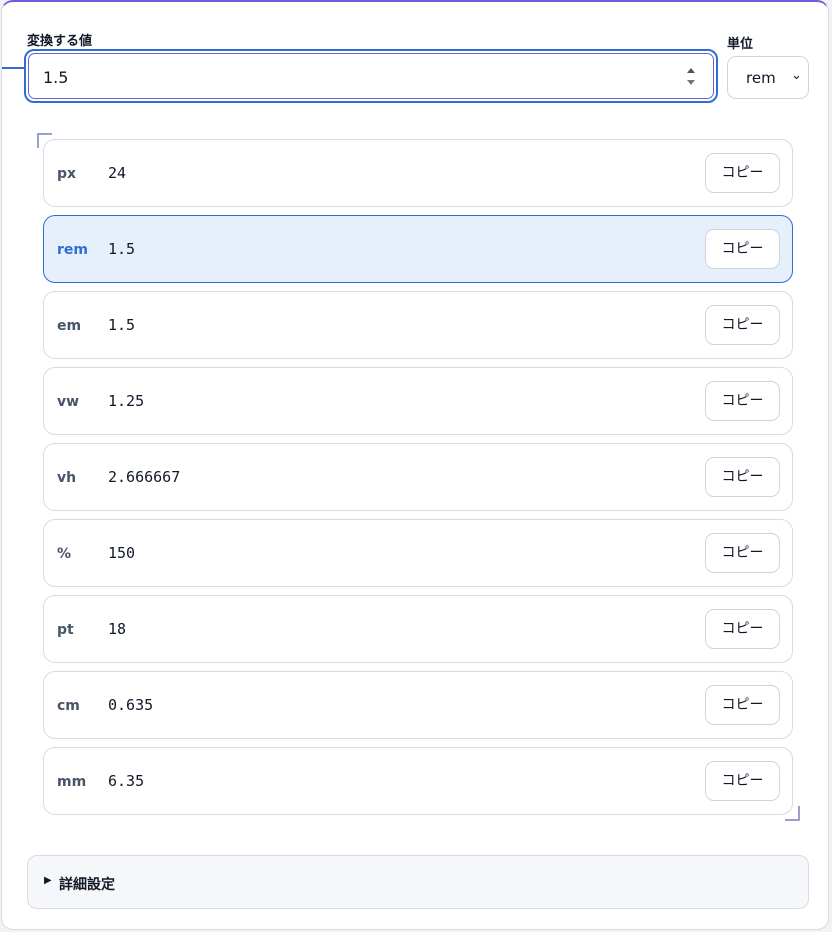 This screenshot has width=832, height=932. I want to click on disclosure-triangle-icon: ▶, so click(48, 880).